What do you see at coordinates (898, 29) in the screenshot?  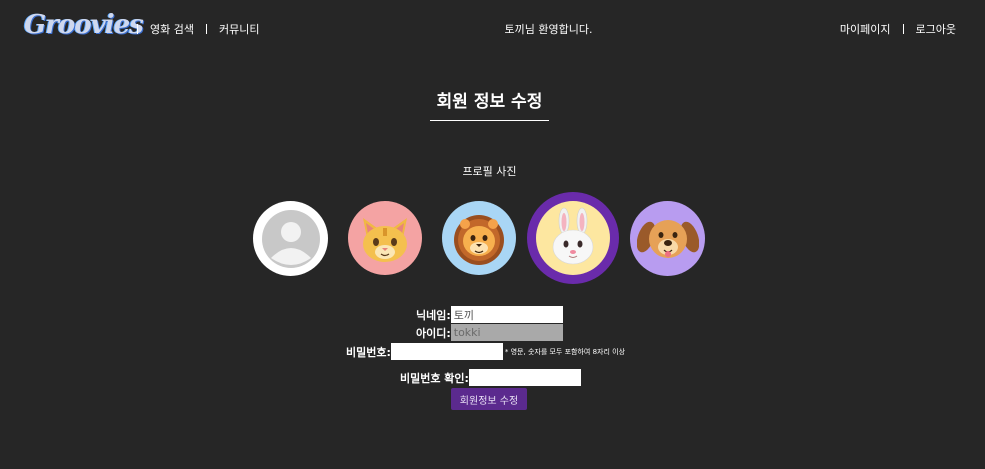 I see `nav-right: 마이페이지 로그아웃` at bounding box center [898, 29].